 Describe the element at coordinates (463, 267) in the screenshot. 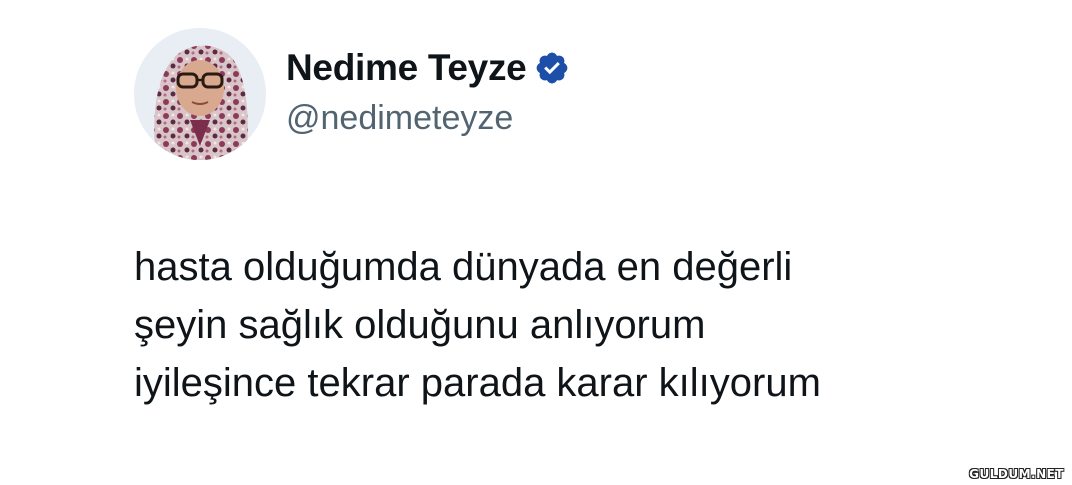

I see `tweet-text-line-1: hasta olduğumda dünyada en değerli` at that location.